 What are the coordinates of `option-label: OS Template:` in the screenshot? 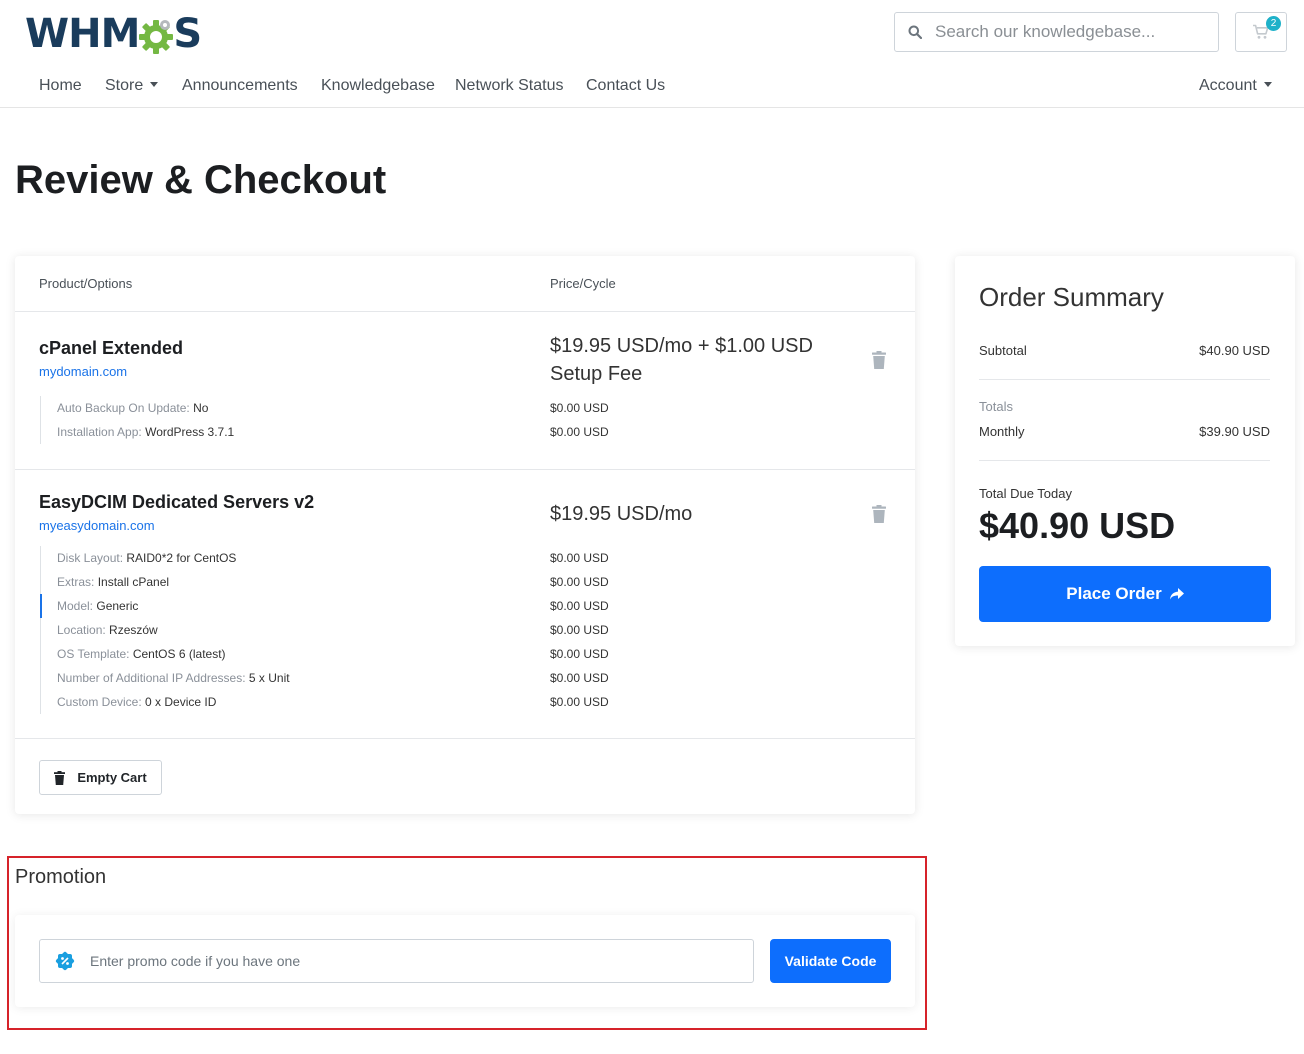 It's located at (93, 654).